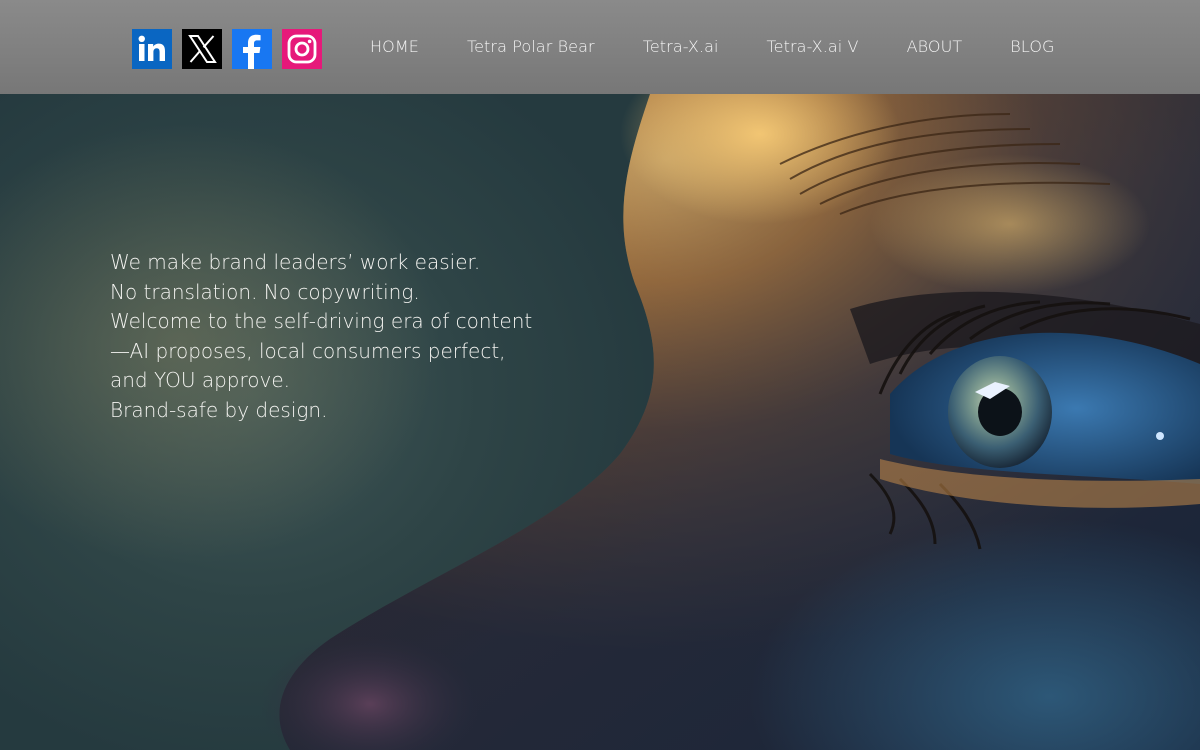 This screenshot has width=1200, height=750. What do you see at coordinates (295, 262) in the screenshot?
I see `hero-line: We make brand leaders’ work easier.` at bounding box center [295, 262].